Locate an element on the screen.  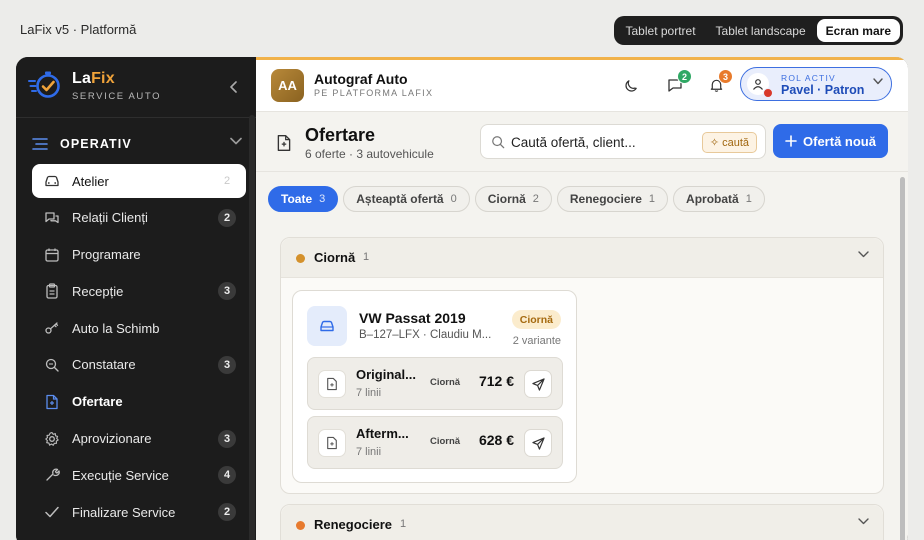
sidebar-item-auto-la-schimb: Auto la Schimb is located at coordinates (139, 328).